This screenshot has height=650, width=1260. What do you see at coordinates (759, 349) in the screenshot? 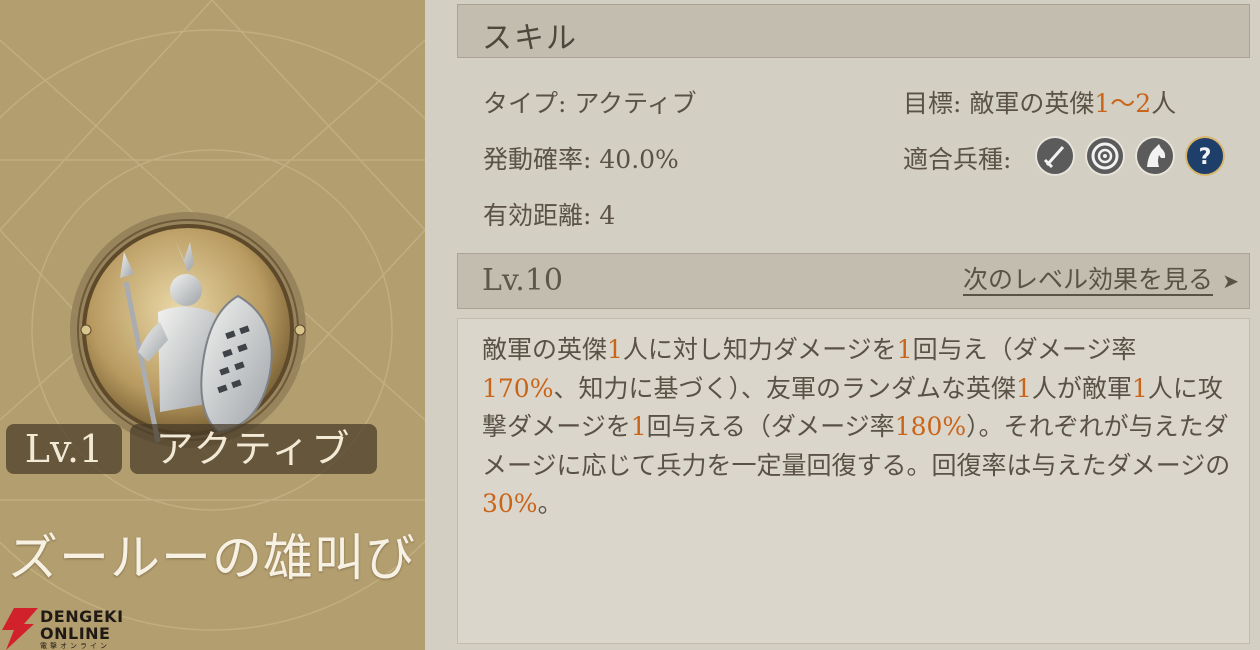
I see `desc-text-2: 人に対し知力ダメージを` at bounding box center [759, 349].